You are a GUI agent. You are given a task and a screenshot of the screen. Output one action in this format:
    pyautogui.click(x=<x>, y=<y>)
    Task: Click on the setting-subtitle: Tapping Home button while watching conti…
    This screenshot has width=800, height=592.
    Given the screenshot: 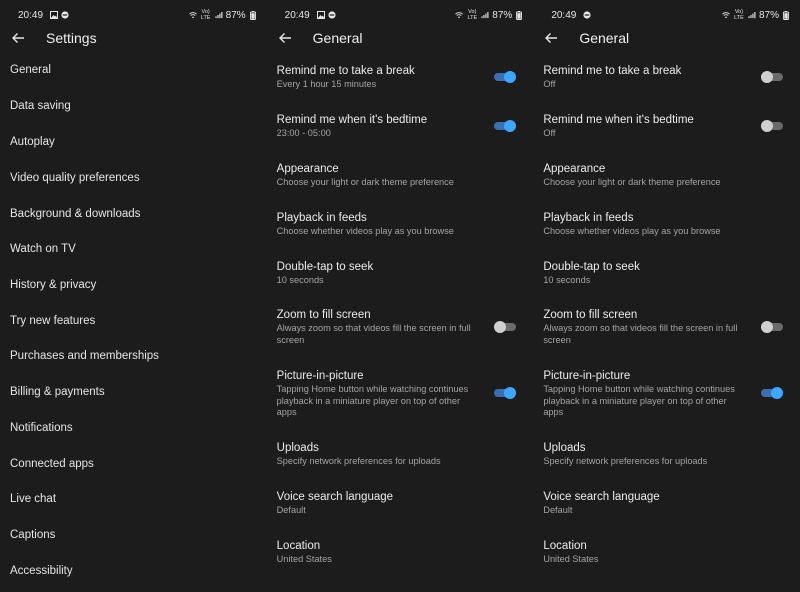 What is the action you would take?
    pyautogui.click(x=639, y=400)
    